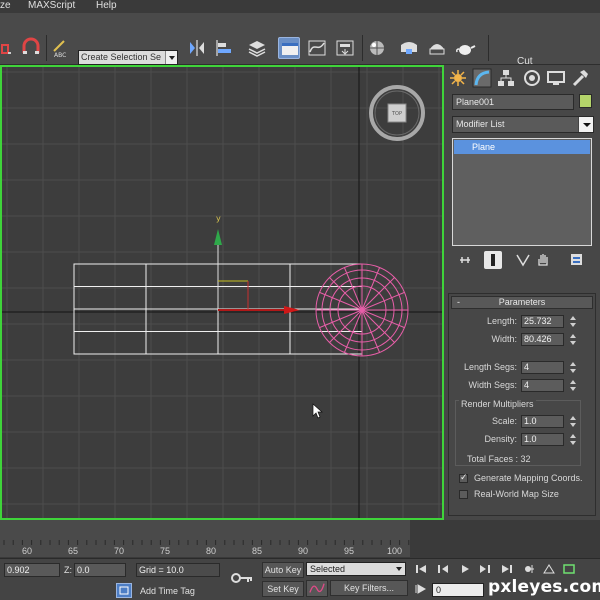 The width and height of the screenshot is (600, 600). What do you see at coordinates (465, 48) in the screenshot?
I see `render-teapot-icon` at bounding box center [465, 48].